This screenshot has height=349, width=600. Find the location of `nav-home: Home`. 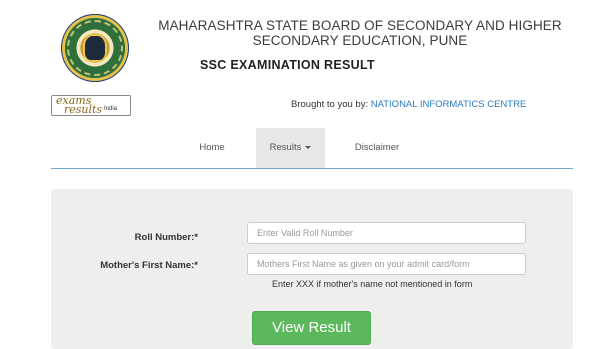

nav-home: Home is located at coordinates (212, 148).